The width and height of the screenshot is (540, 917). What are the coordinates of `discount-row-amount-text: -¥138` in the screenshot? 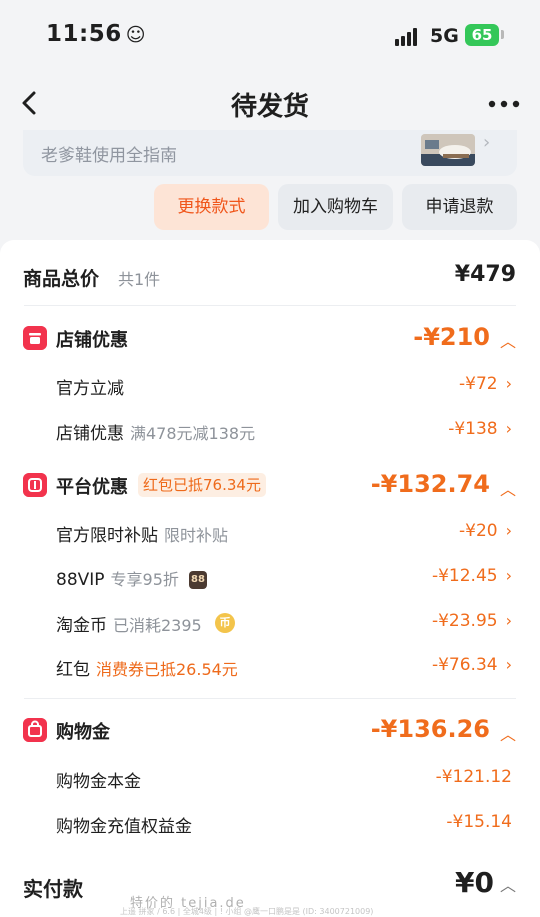 It's located at (473, 429).